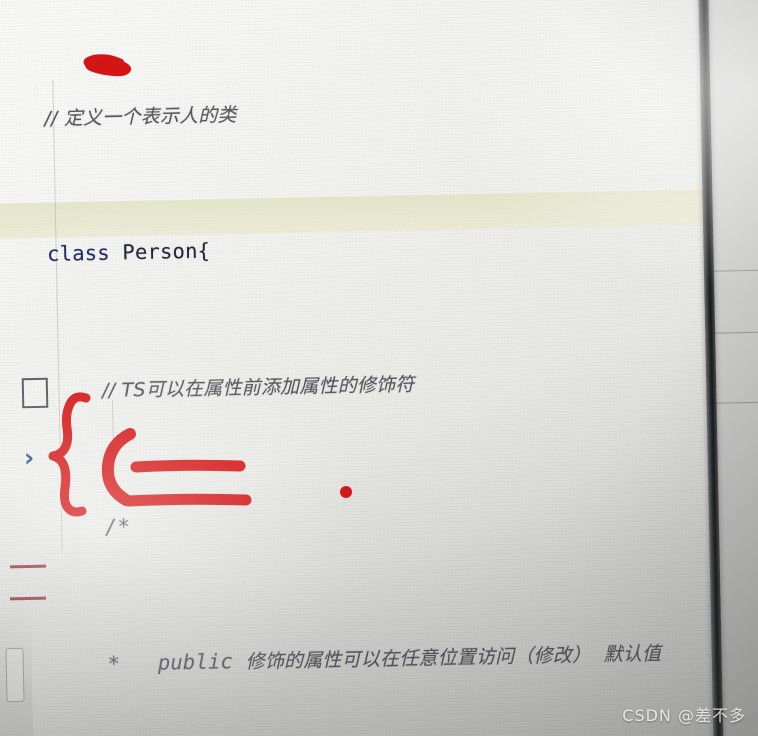 The image size is (758, 736). What do you see at coordinates (166, 252) in the screenshot?
I see `class-name-person: Person{` at bounding box center [166, 252].